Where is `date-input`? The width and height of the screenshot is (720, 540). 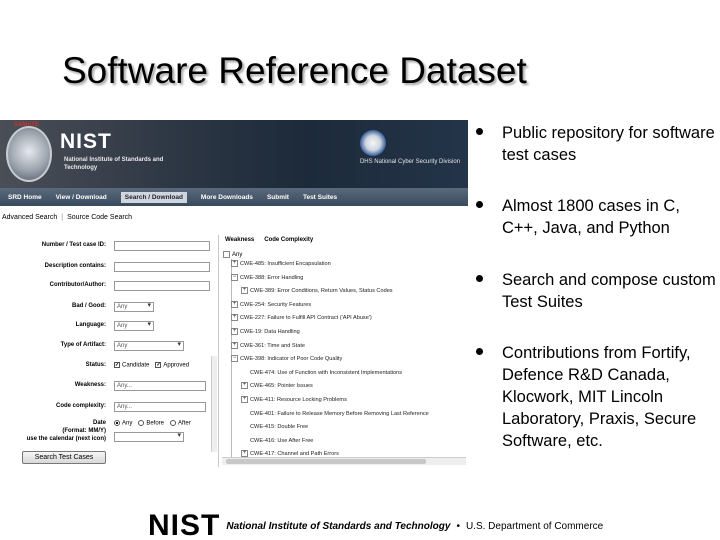 date-input is located at coordinates (149, 437).